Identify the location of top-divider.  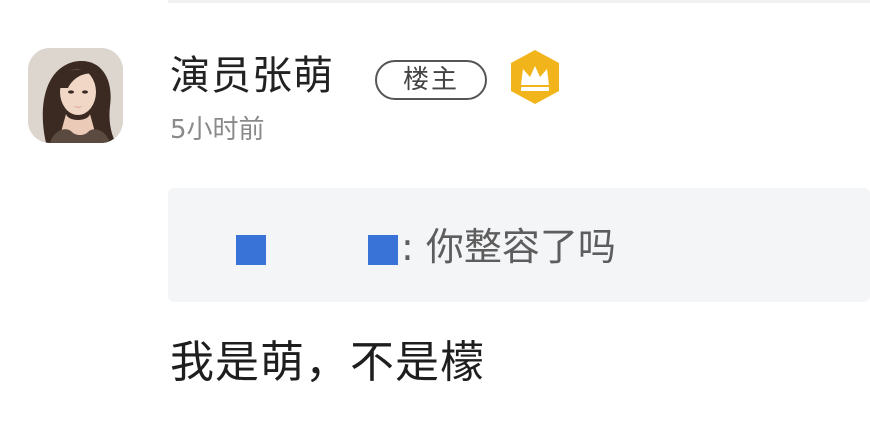
(519, 1).